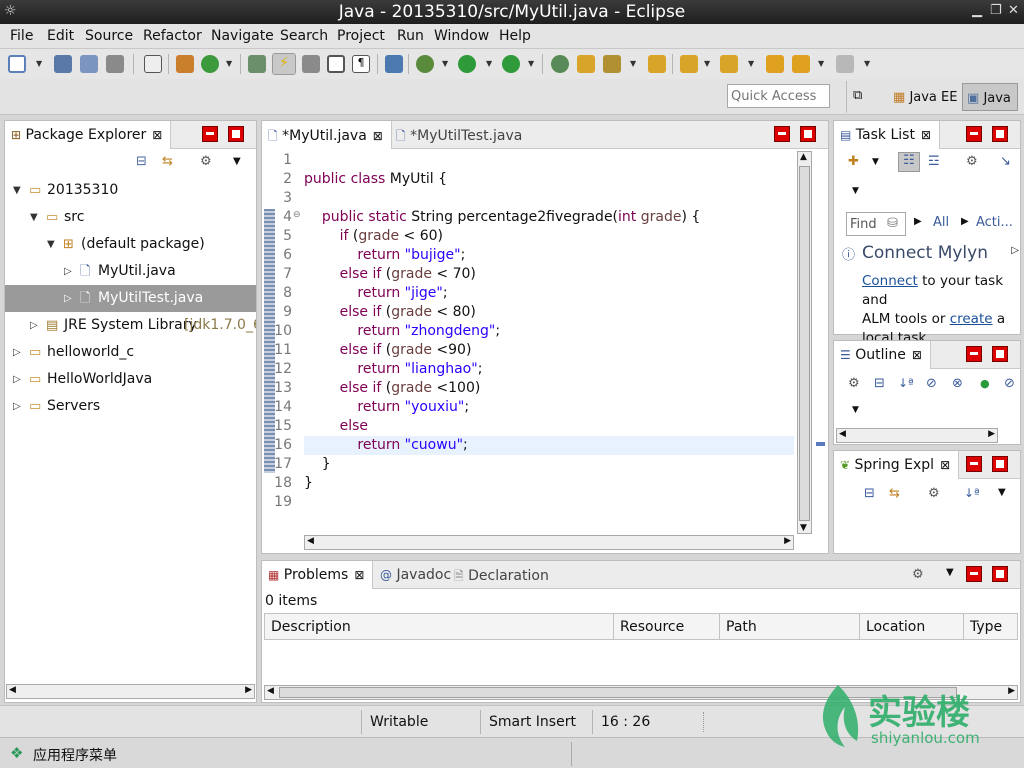 The width and height of the screenshot is (1024, 768). I want to click on tree-item: ▷ 🗋 MyUtil.java, so click(130, 271).